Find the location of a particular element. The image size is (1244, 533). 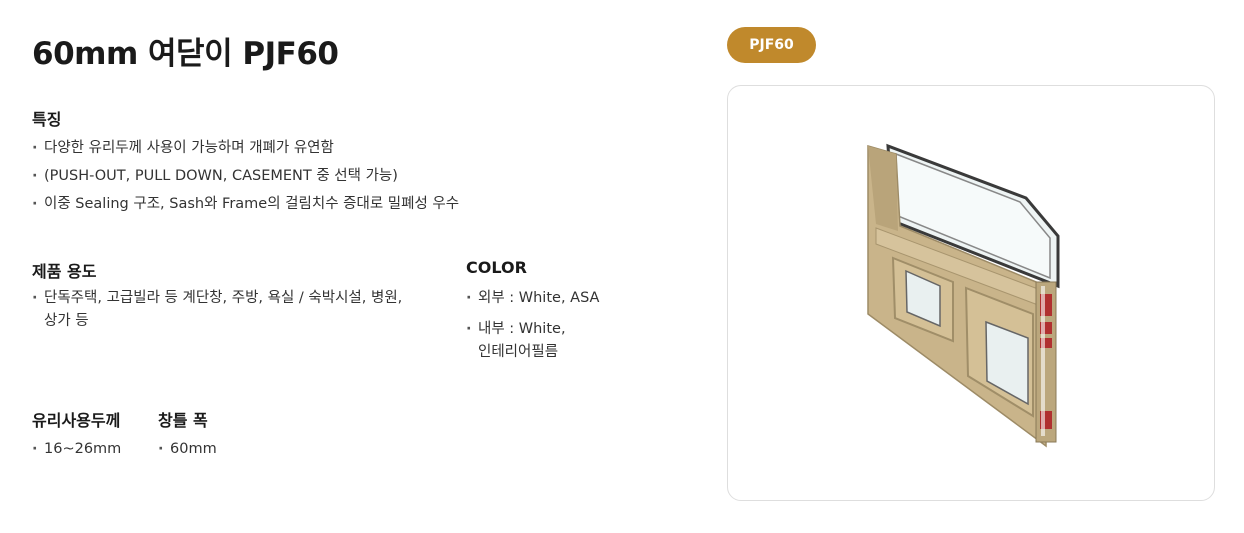

glass-thickness-list: 16~26mm is located at coordinates (76, 449).